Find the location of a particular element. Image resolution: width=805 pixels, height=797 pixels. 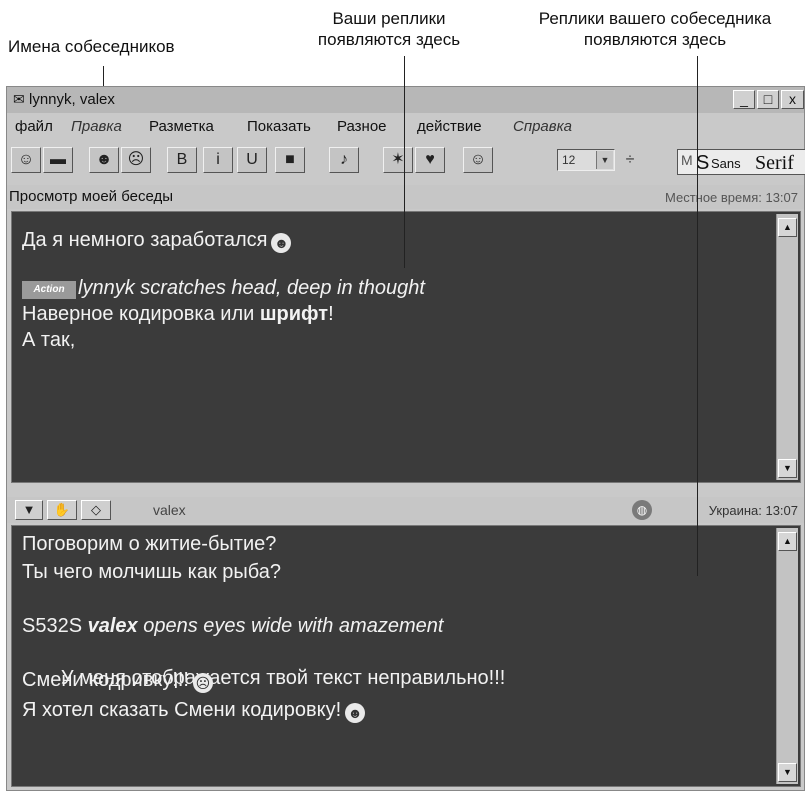

menu-action: действие is located at coordinates (449, 127).